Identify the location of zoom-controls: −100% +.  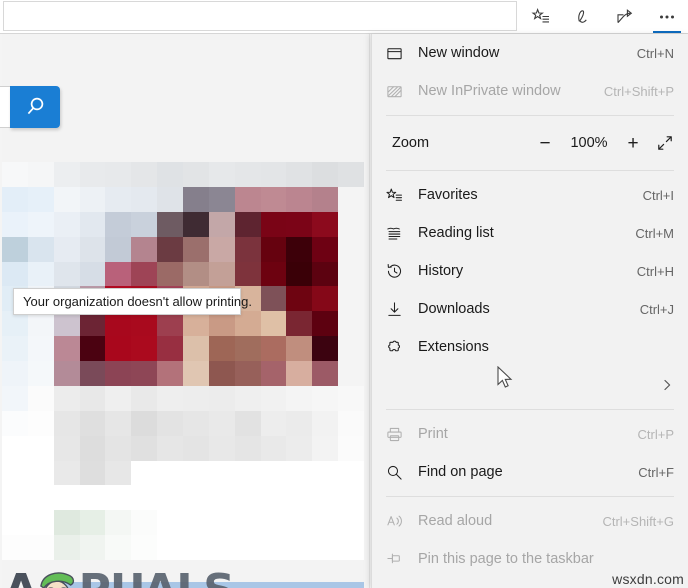
(605, 143).